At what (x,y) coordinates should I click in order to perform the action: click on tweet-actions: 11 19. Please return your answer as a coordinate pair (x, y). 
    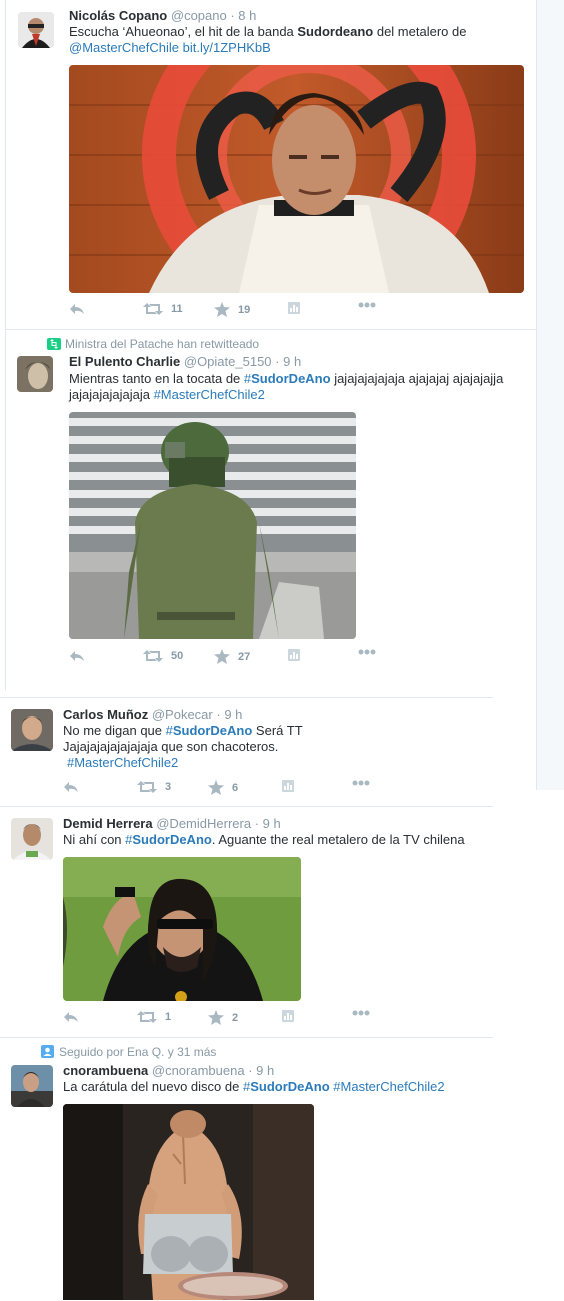
    Looking at the image, I should click on (289, 311).